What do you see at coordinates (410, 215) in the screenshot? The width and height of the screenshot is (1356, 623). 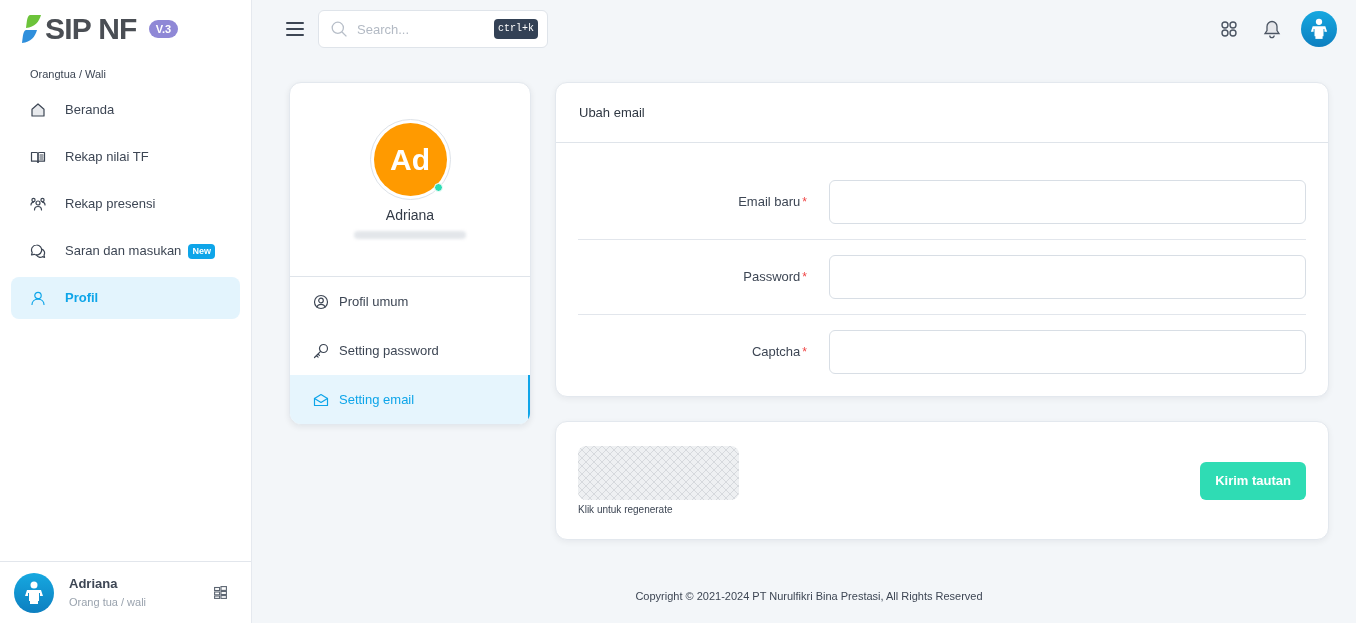 I see `profile-name: Adriana` at bounding box center [410, 215].